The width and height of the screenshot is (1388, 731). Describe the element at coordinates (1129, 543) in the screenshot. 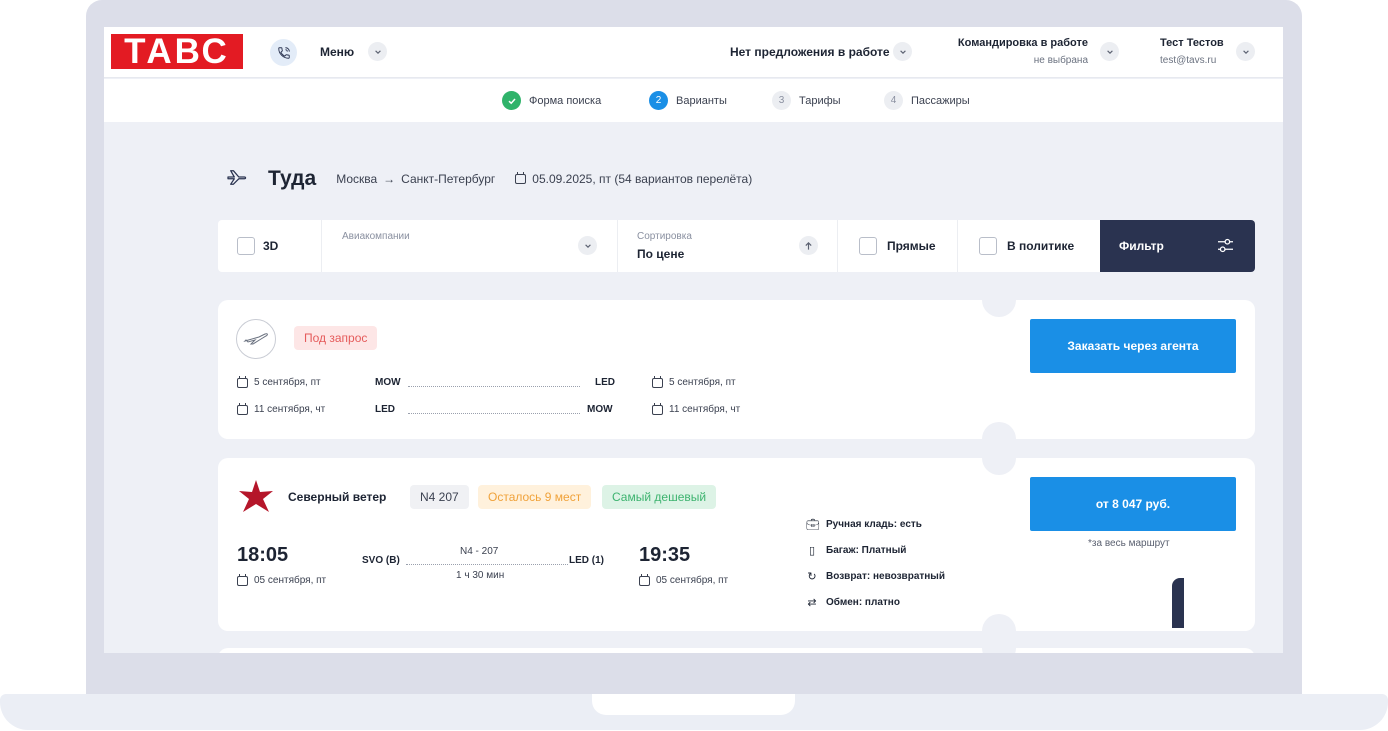

I see `price-note: *за весь маршрут` at that location.